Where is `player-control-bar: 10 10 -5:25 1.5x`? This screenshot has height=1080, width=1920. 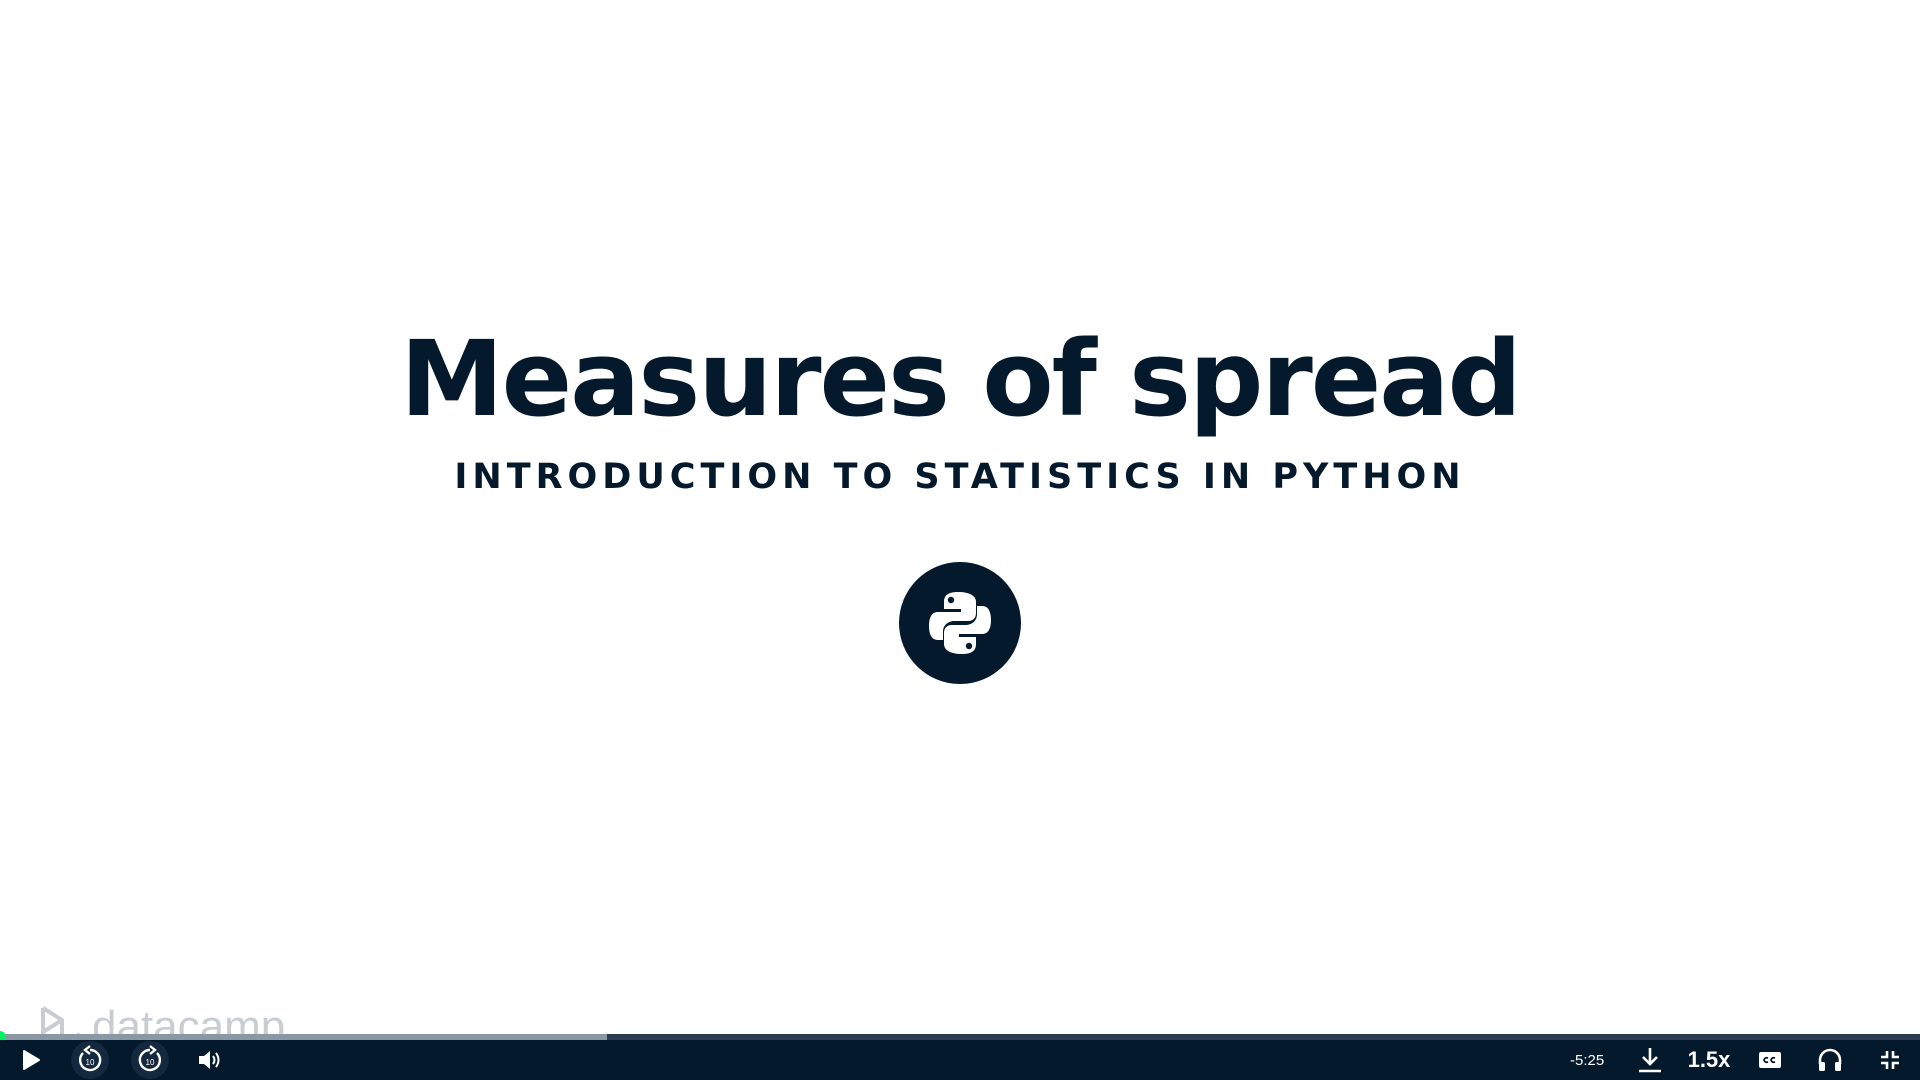 player-control-bar: 10 10 -5:25 1.5x is located at coordinates (960, 1060).